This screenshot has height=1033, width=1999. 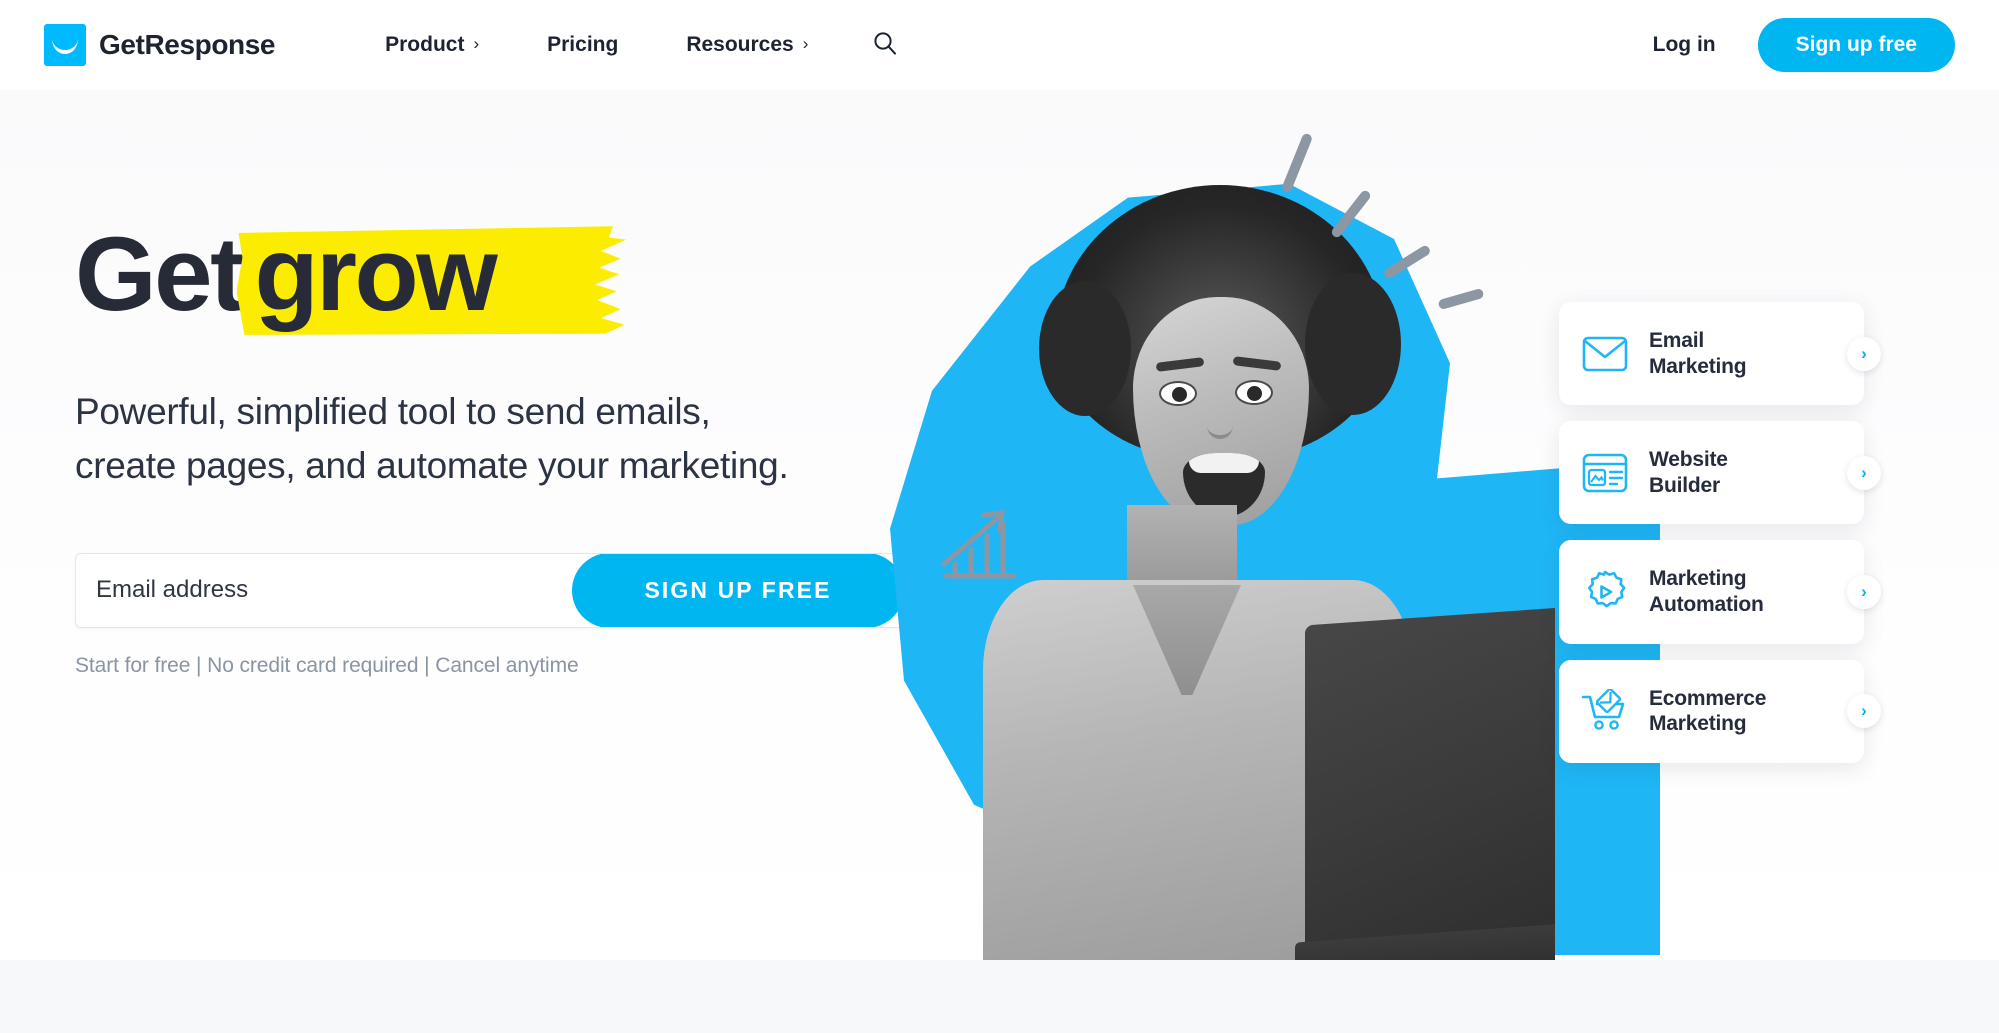 I want to click on feature-card-website-builder: Website Builder ›, so click(x=1720, y=473).